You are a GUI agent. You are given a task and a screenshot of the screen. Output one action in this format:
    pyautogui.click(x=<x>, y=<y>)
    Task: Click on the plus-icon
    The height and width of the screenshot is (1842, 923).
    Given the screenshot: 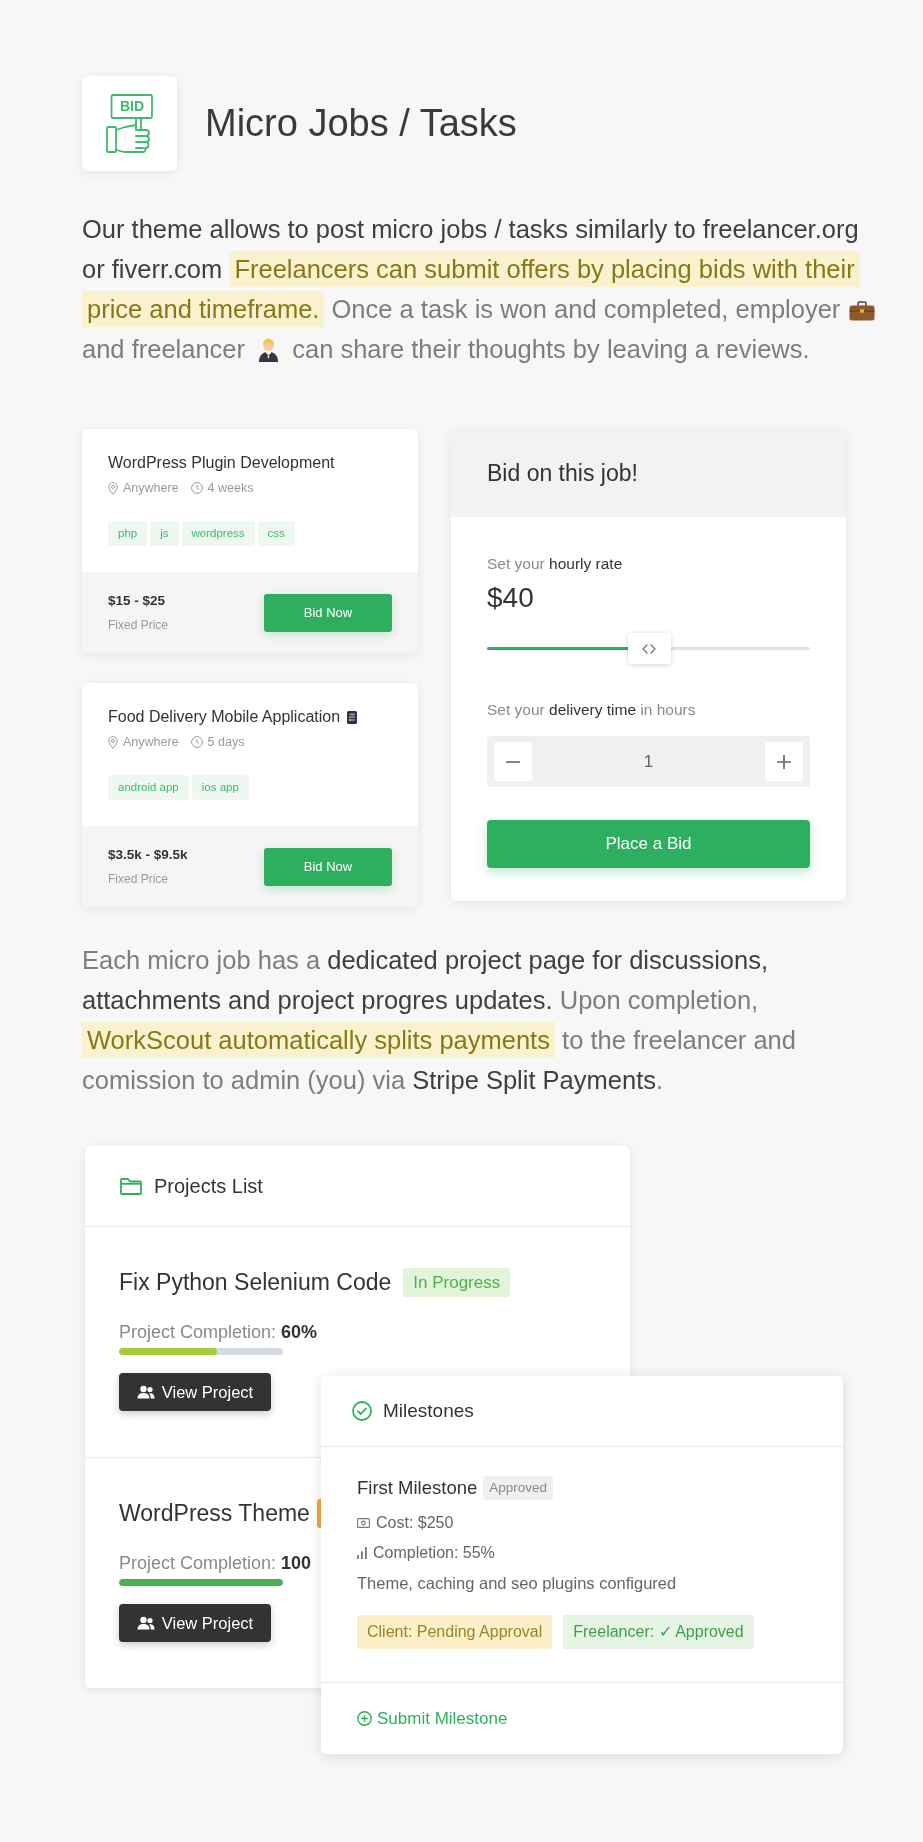 What is the action you would take?
    pyautogui.click(x=784, y=761)
    